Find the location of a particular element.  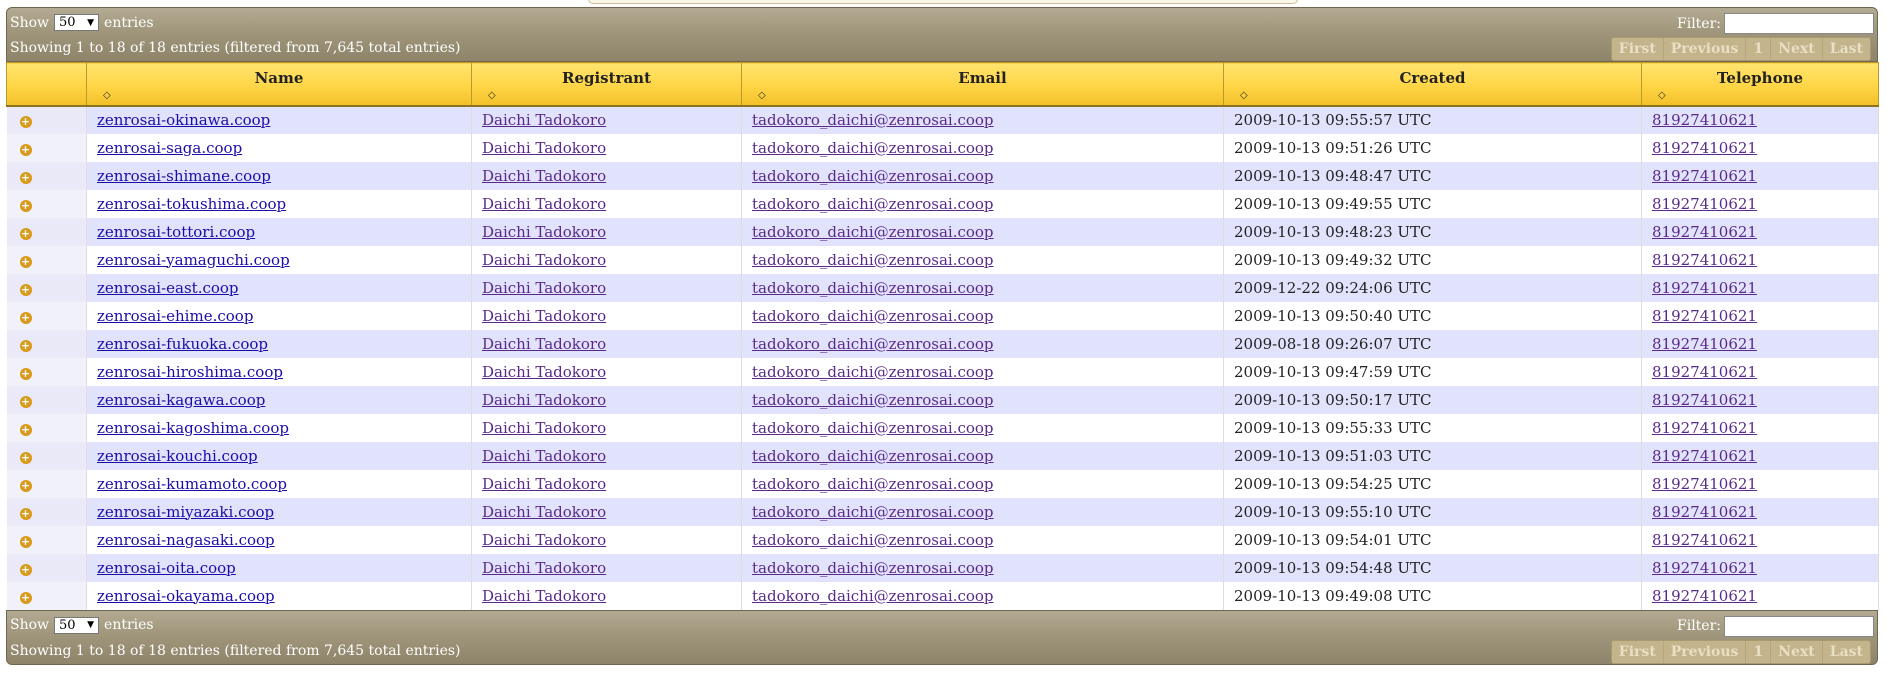

domain-link: zenrosai-oita.coop is located at coordinates (166, 568).